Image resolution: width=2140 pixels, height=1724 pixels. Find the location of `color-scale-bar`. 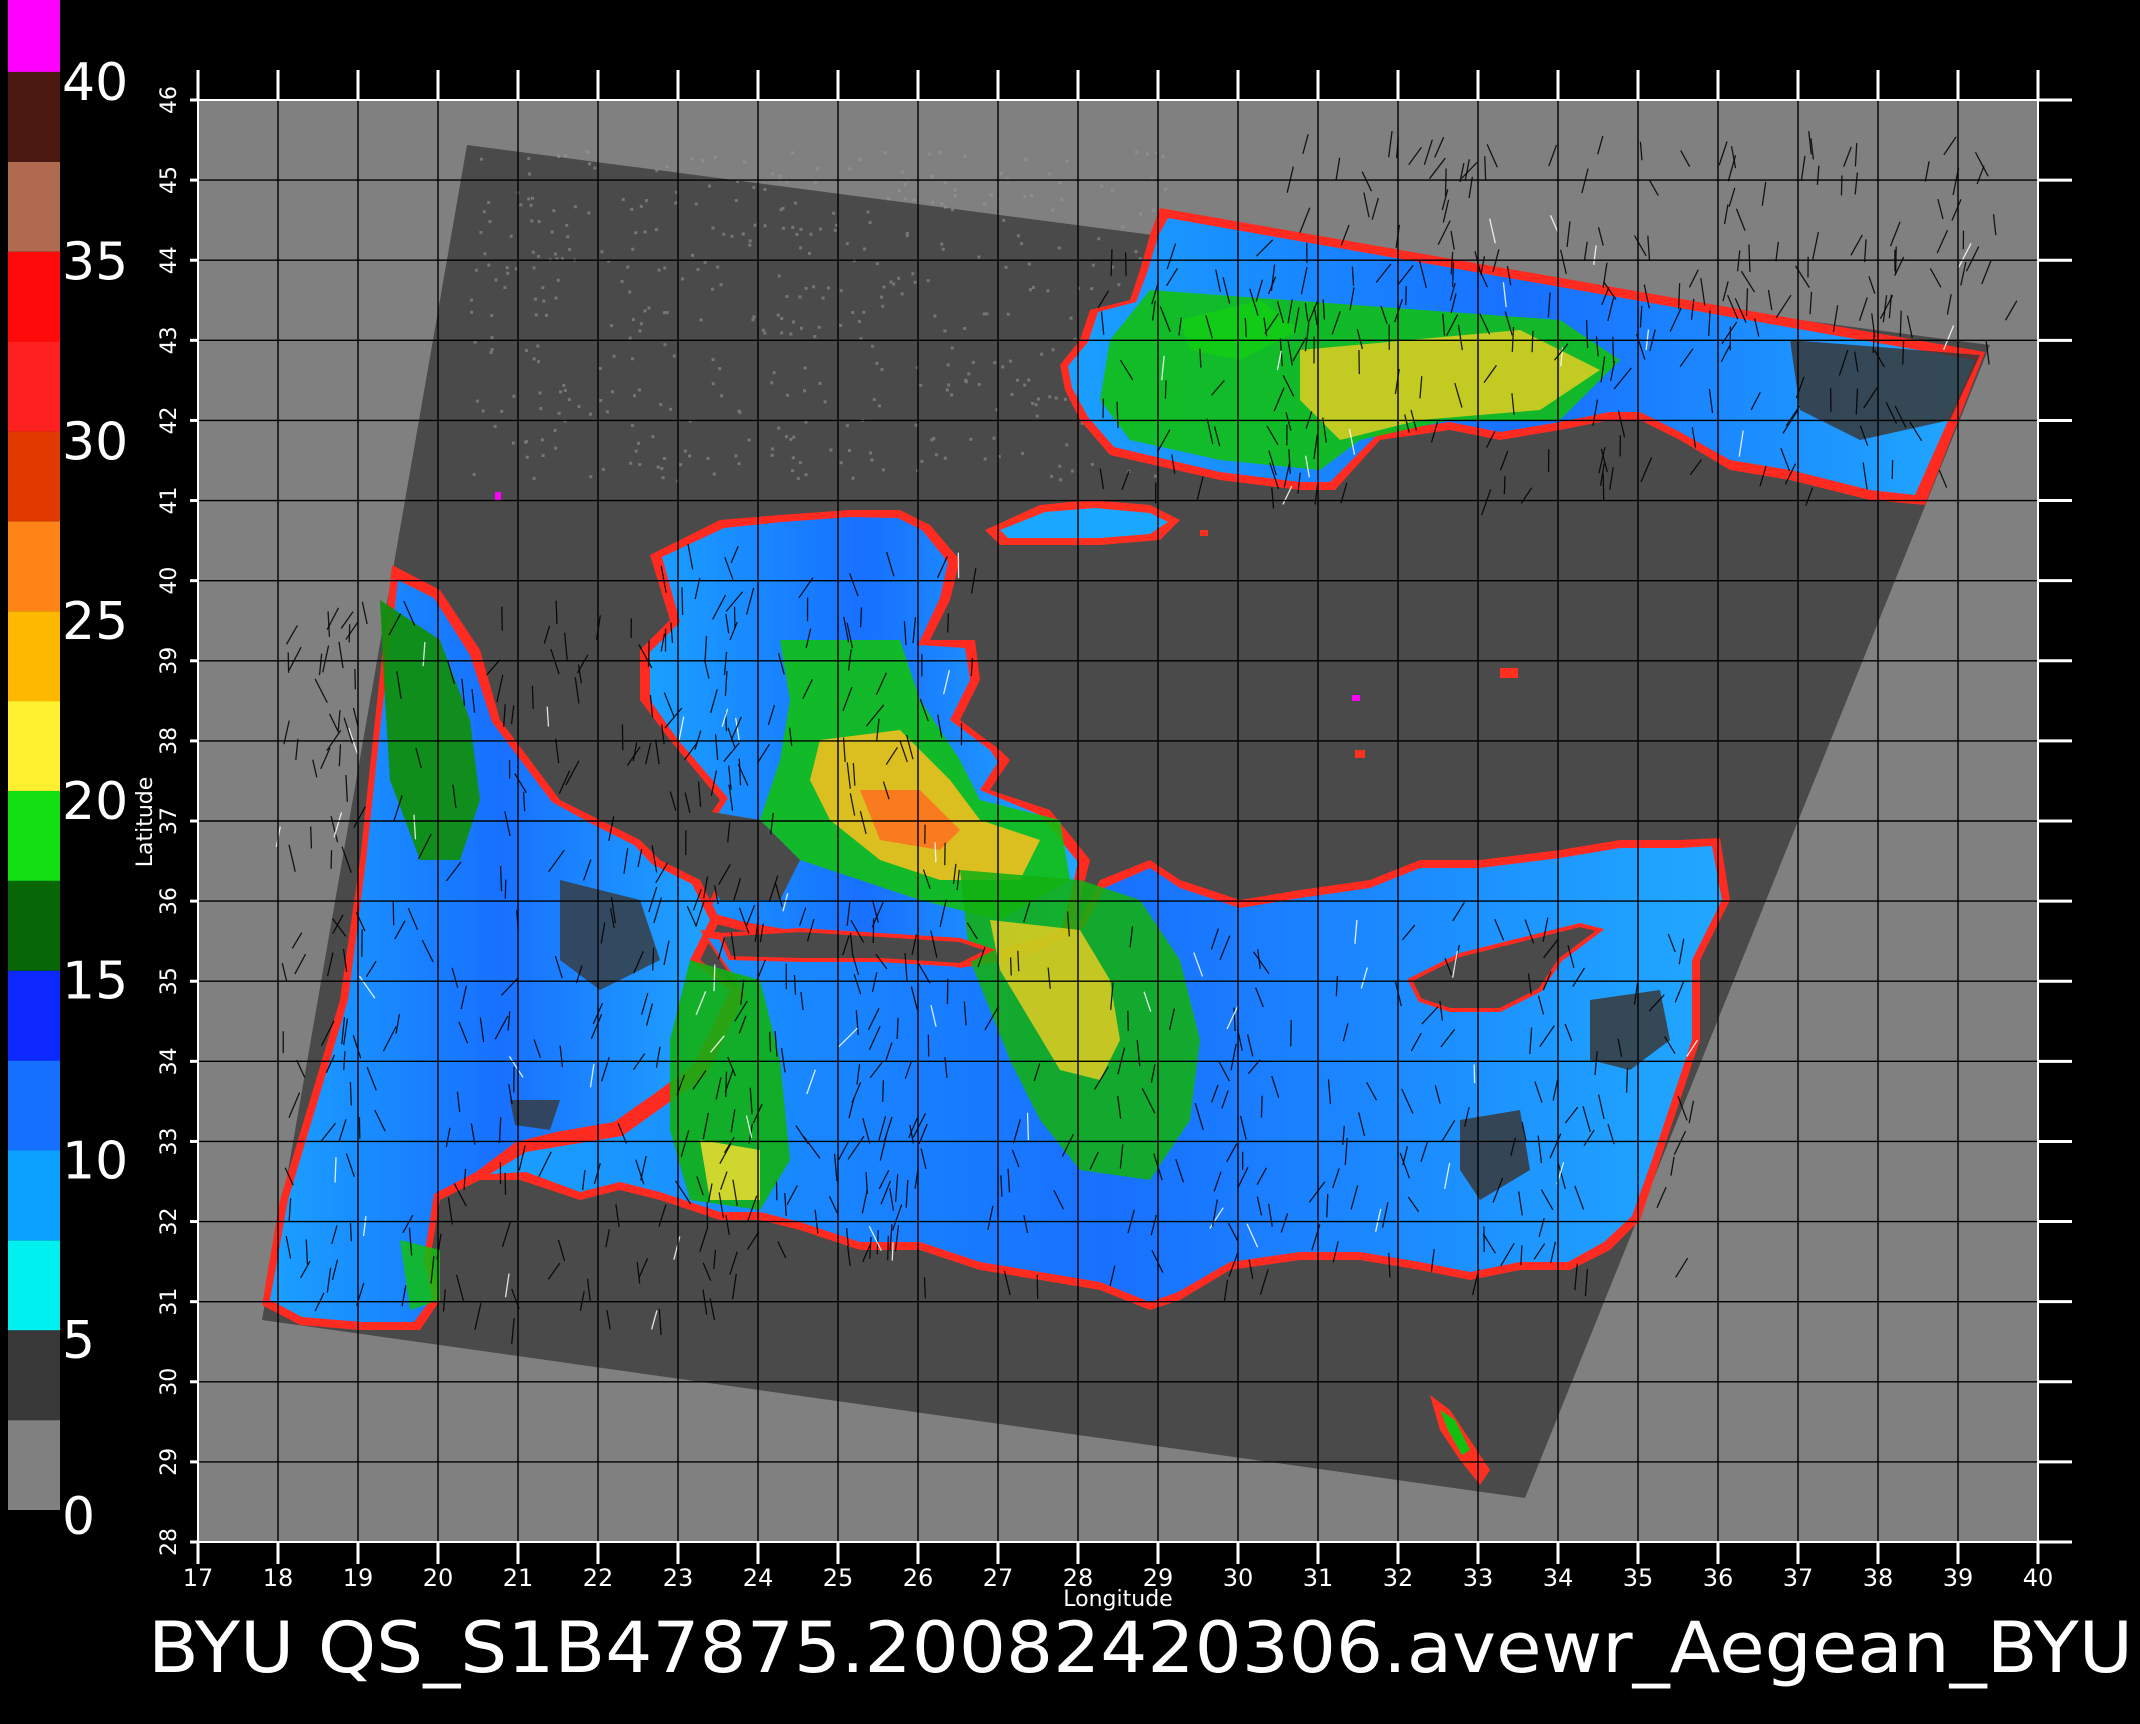

color-scale-bar is located at coordinates (34, 755).